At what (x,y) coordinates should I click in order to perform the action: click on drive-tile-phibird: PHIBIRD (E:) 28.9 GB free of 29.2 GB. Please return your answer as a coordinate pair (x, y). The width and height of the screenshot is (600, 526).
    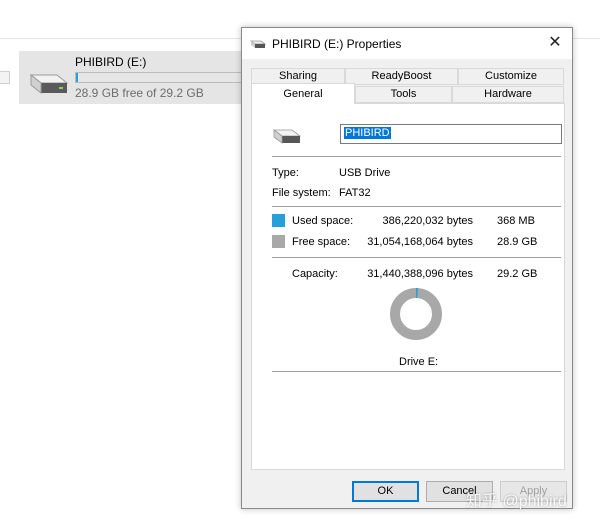
    Looking at the image, I should click on (139, 77).